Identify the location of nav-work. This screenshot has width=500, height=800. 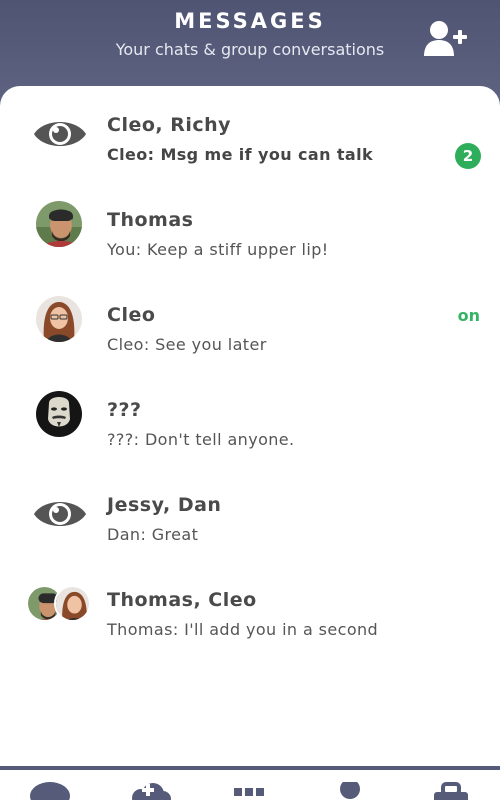
(453, 791).